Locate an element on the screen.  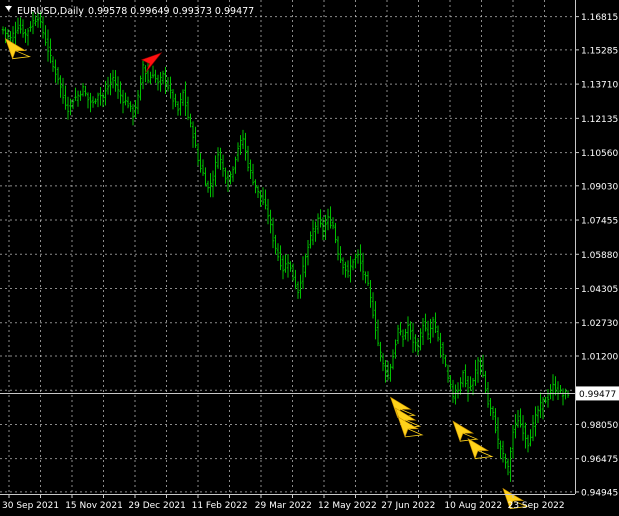
current-price-label: 0.99477 is located at coordinates (597, 395).